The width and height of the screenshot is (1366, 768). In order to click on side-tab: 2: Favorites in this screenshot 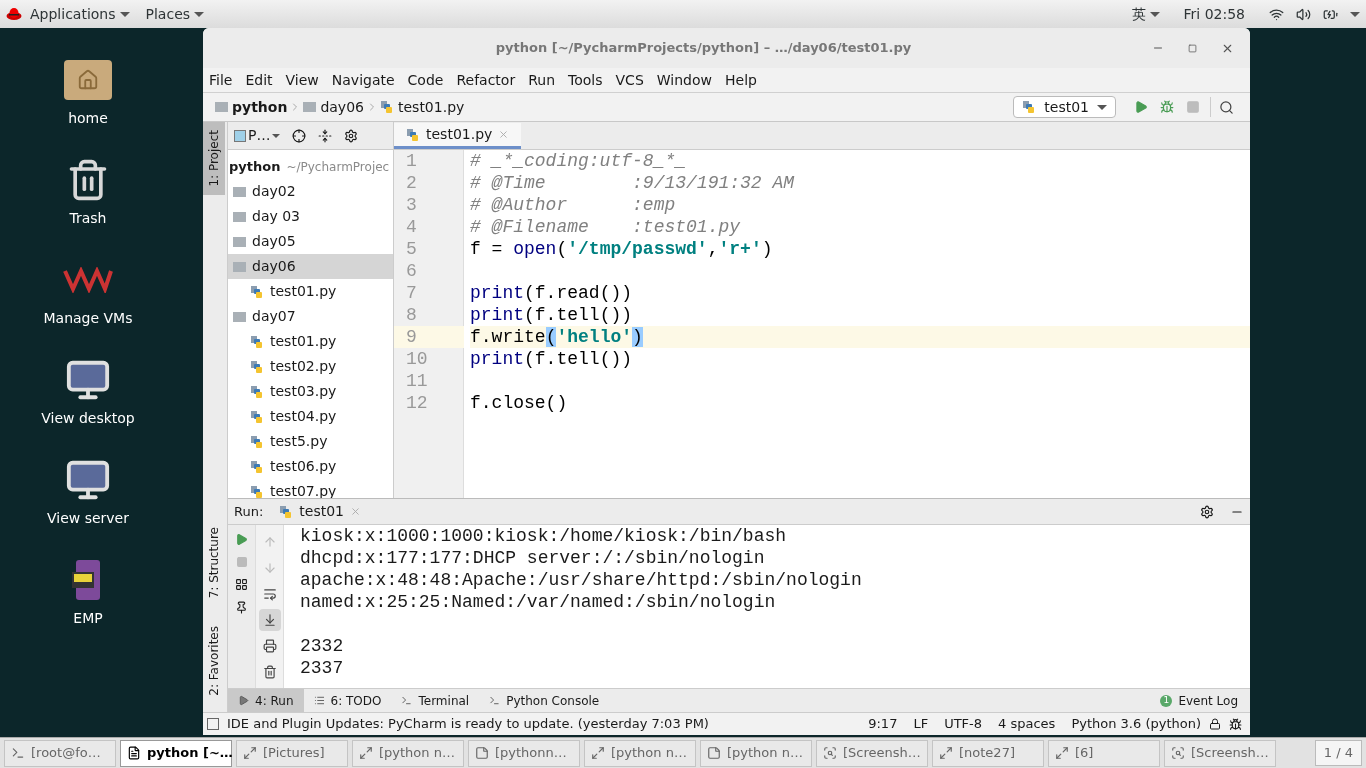, I will do `click(214, 661)`.